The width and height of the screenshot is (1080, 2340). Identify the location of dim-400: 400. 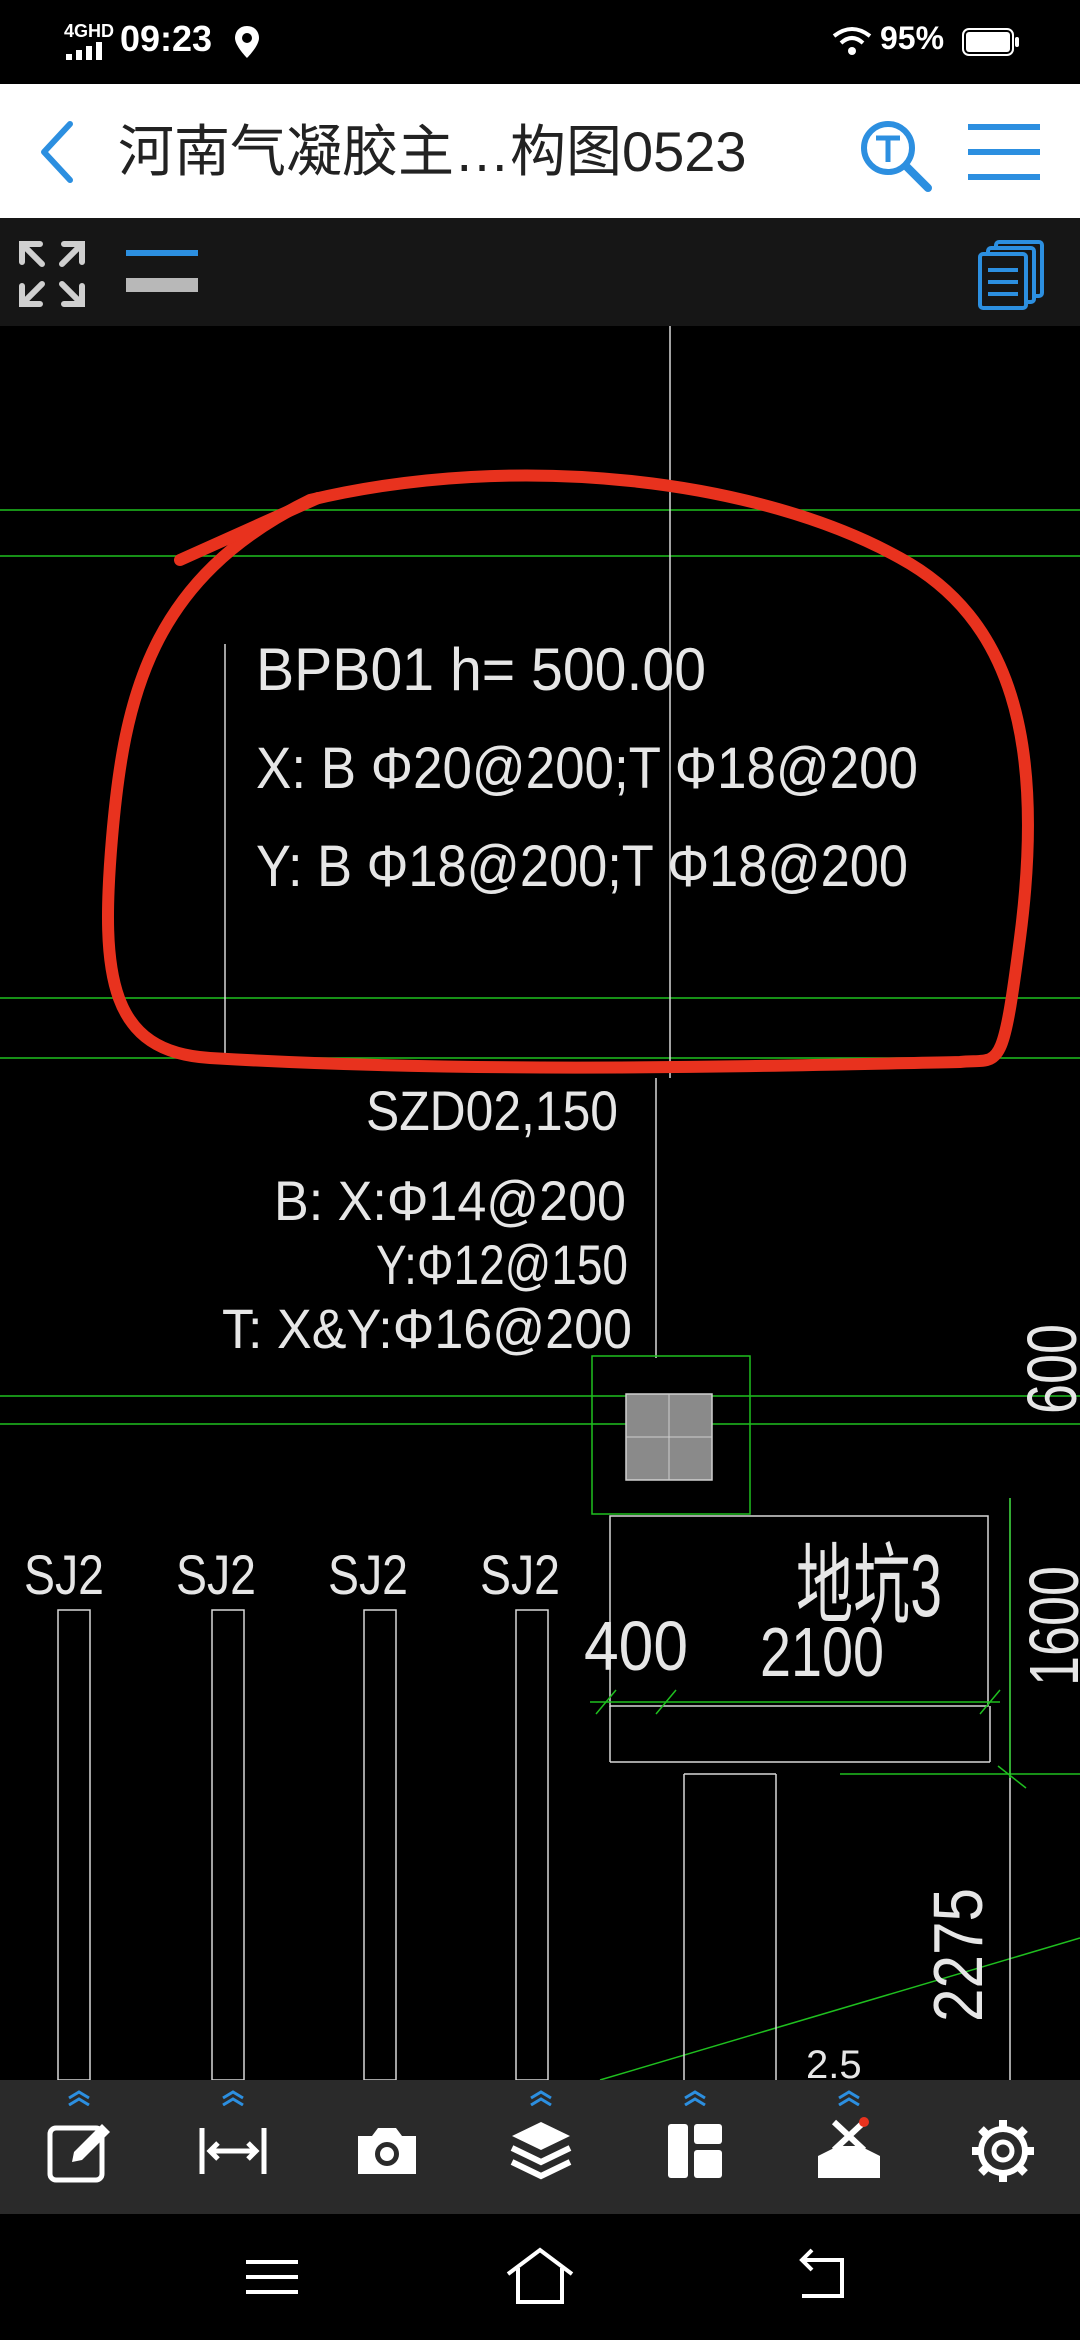
(636, 1646).